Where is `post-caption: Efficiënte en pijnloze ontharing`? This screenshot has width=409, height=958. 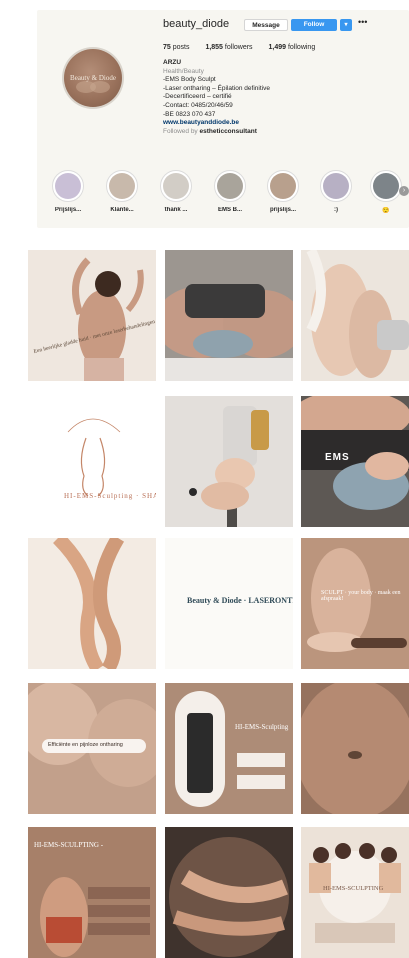 post-caption: Efficiënte en pijnloze ontharing is located at coordinates (85, 745).